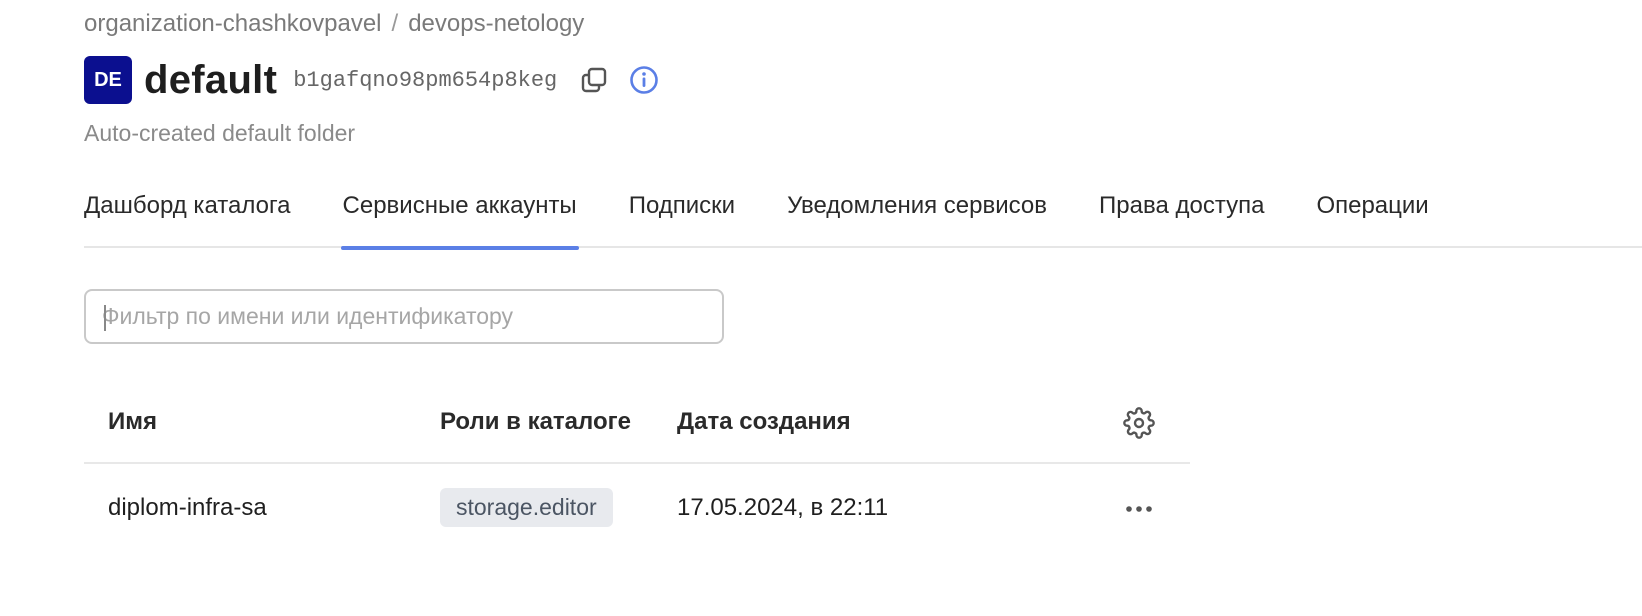 The height and width of the screenshot is (616, 1642). Describe the element at coordinates (105, 318) in the screenshot. I see `text-caret` at that location.